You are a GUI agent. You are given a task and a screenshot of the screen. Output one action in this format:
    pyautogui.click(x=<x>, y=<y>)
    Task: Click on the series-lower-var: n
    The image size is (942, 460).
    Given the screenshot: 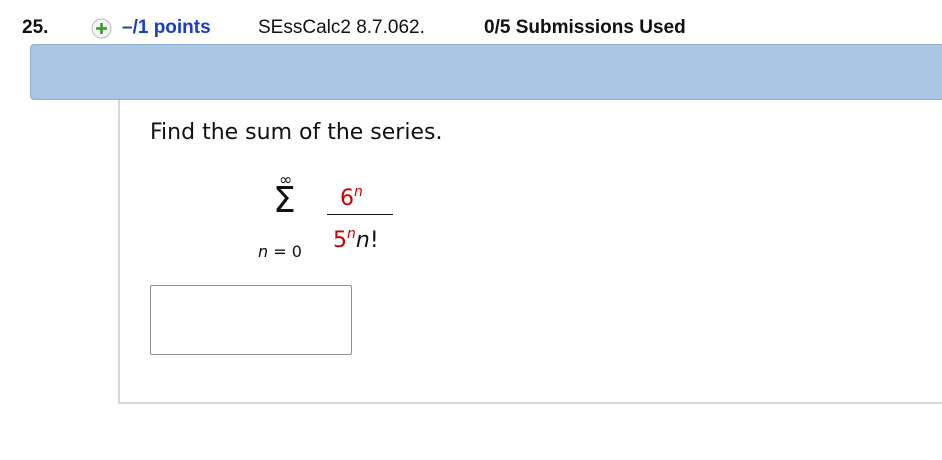 What is the action you would take?
    pyautogui.click(x=263, y=251)
    